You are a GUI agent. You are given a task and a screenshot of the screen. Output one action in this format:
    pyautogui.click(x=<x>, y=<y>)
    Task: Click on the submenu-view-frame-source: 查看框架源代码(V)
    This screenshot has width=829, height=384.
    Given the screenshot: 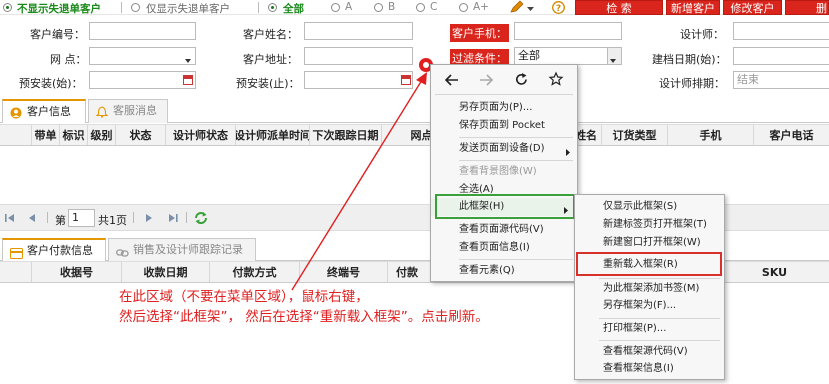 What is the action you would take?
    pyautogui.click(x=649, y=352)
    